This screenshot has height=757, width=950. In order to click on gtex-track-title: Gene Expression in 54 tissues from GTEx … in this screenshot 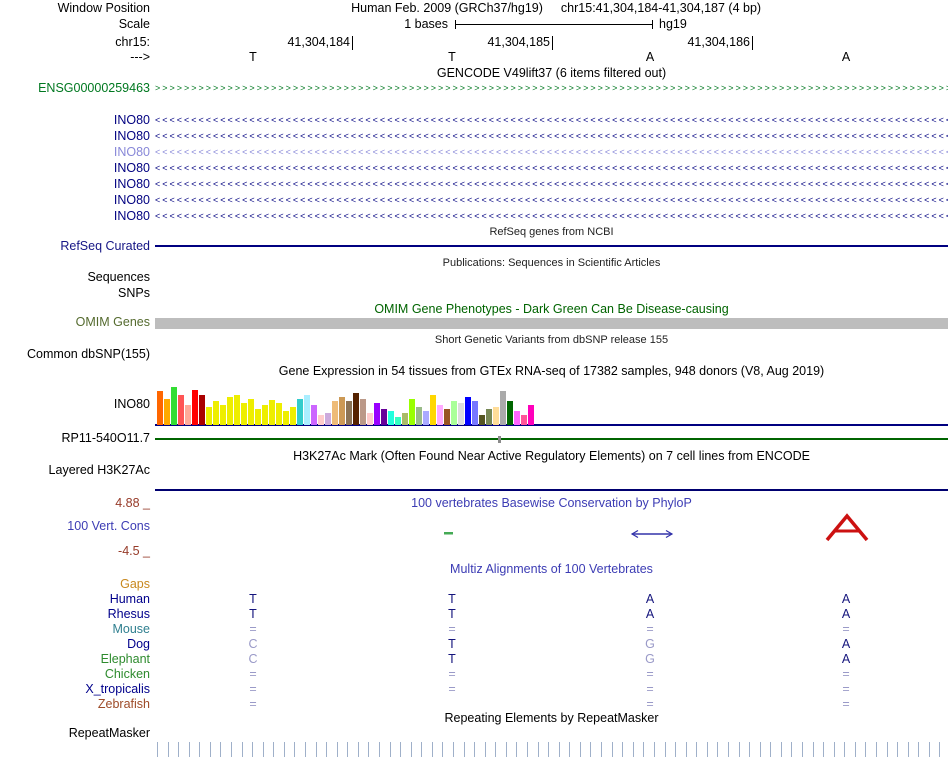, I will do `click(551, 371)`.